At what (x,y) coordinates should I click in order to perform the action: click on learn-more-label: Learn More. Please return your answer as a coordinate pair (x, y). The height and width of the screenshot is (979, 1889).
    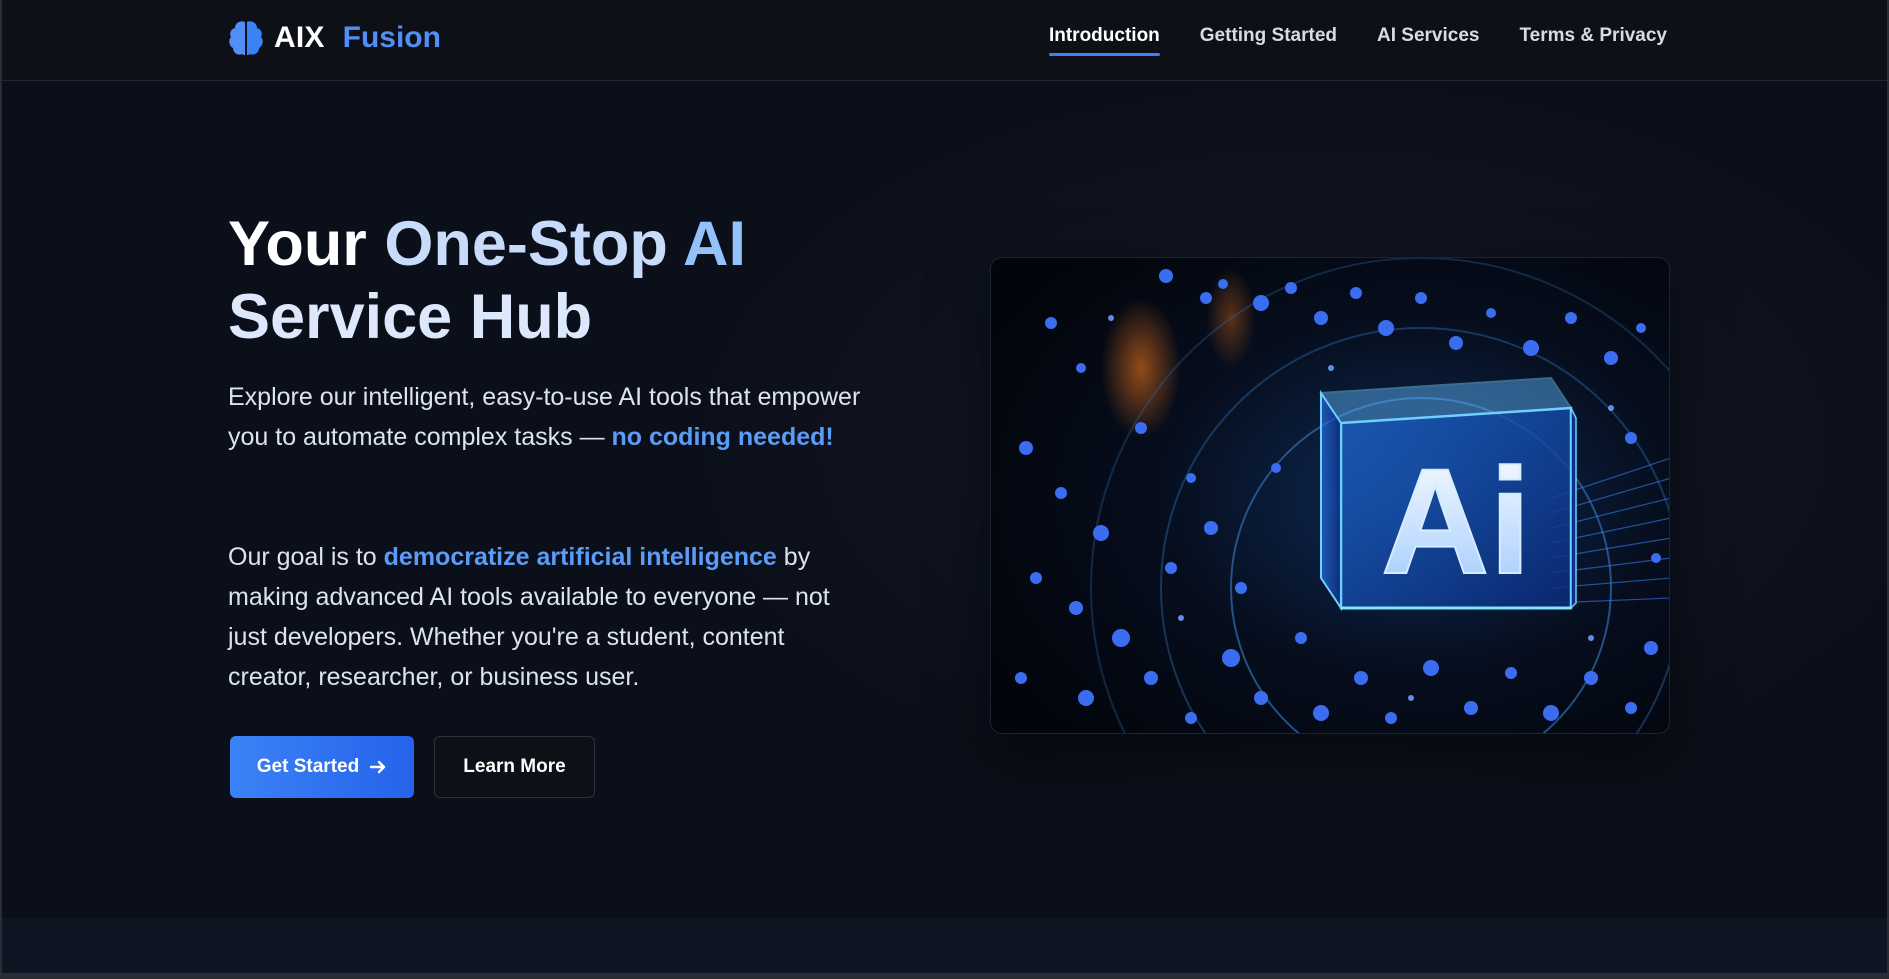
    Looking at the image, I should click on (514, 766).